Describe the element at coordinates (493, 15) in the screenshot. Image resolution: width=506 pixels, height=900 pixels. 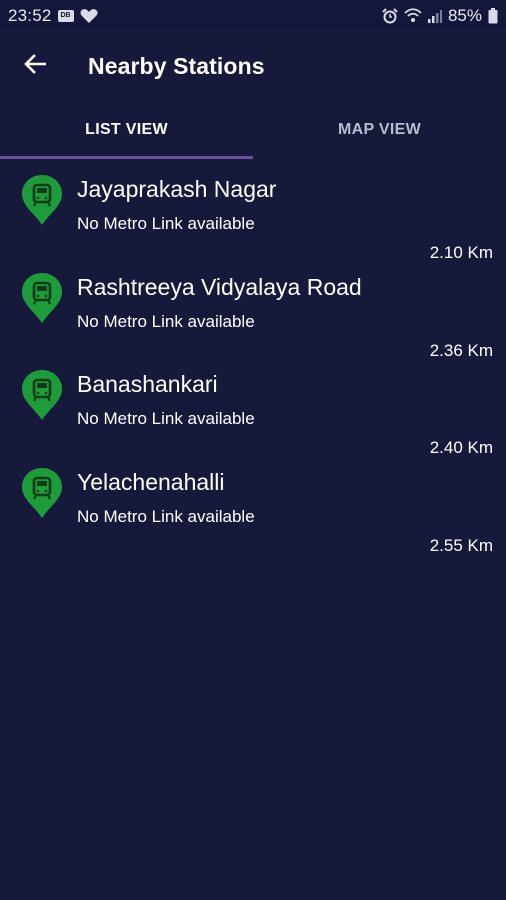
I see `battery-icon` at that location.